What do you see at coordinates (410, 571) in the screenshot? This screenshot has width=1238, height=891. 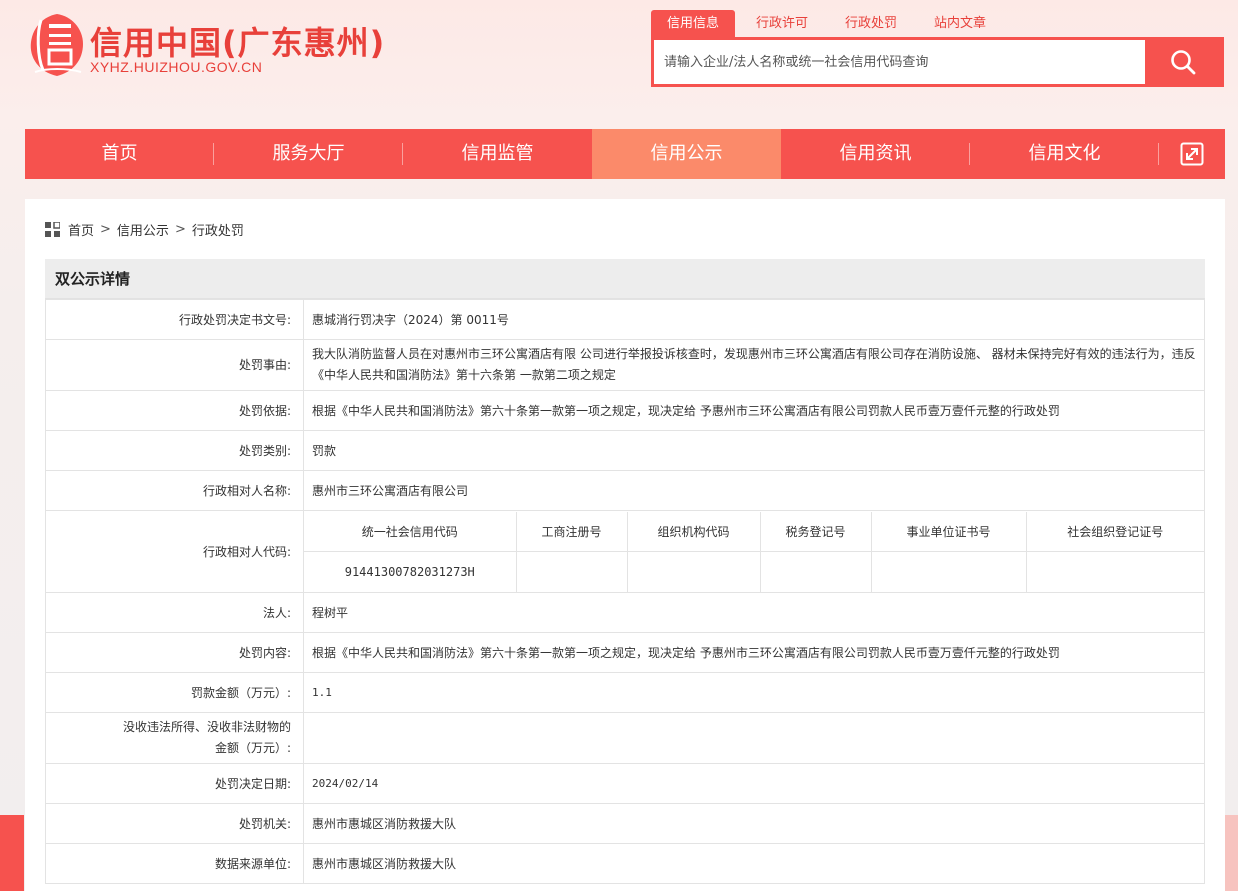 I see `credit-code-value: 91441300782031273H` at bounding box center [410, 571].